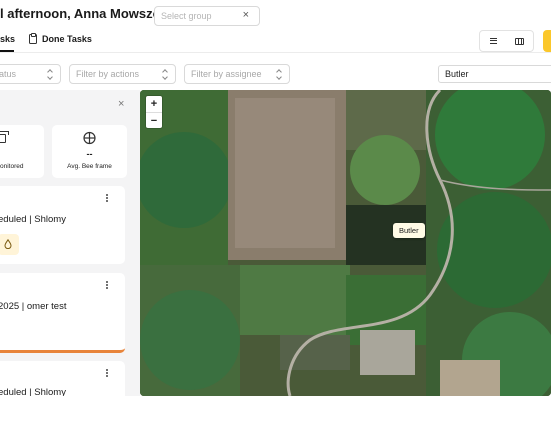 The image size is (551, 431). Describe the element at coordinates (409, 230) in the screenshot. I see `location-label: Butler` at that location.